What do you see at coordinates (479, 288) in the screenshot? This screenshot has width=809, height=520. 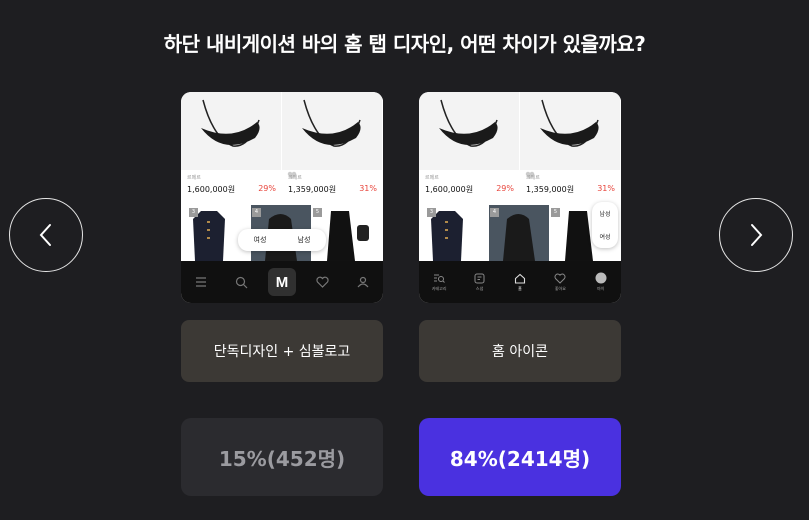 I see `tab-label: 스냅` at bounding box center [479, 288].